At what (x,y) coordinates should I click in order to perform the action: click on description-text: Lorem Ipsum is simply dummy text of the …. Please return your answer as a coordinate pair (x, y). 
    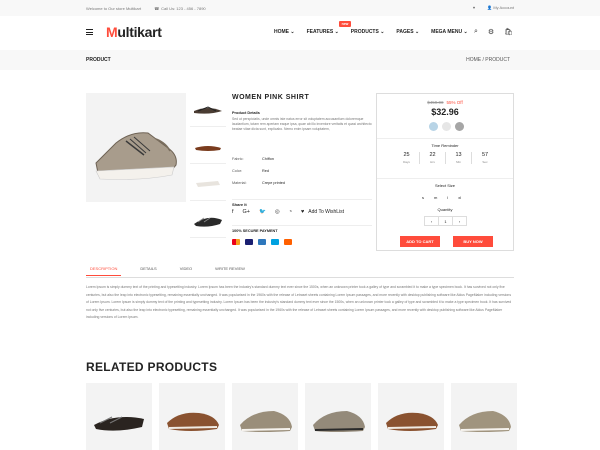
    Looking at the image, I should click on (299, 302).